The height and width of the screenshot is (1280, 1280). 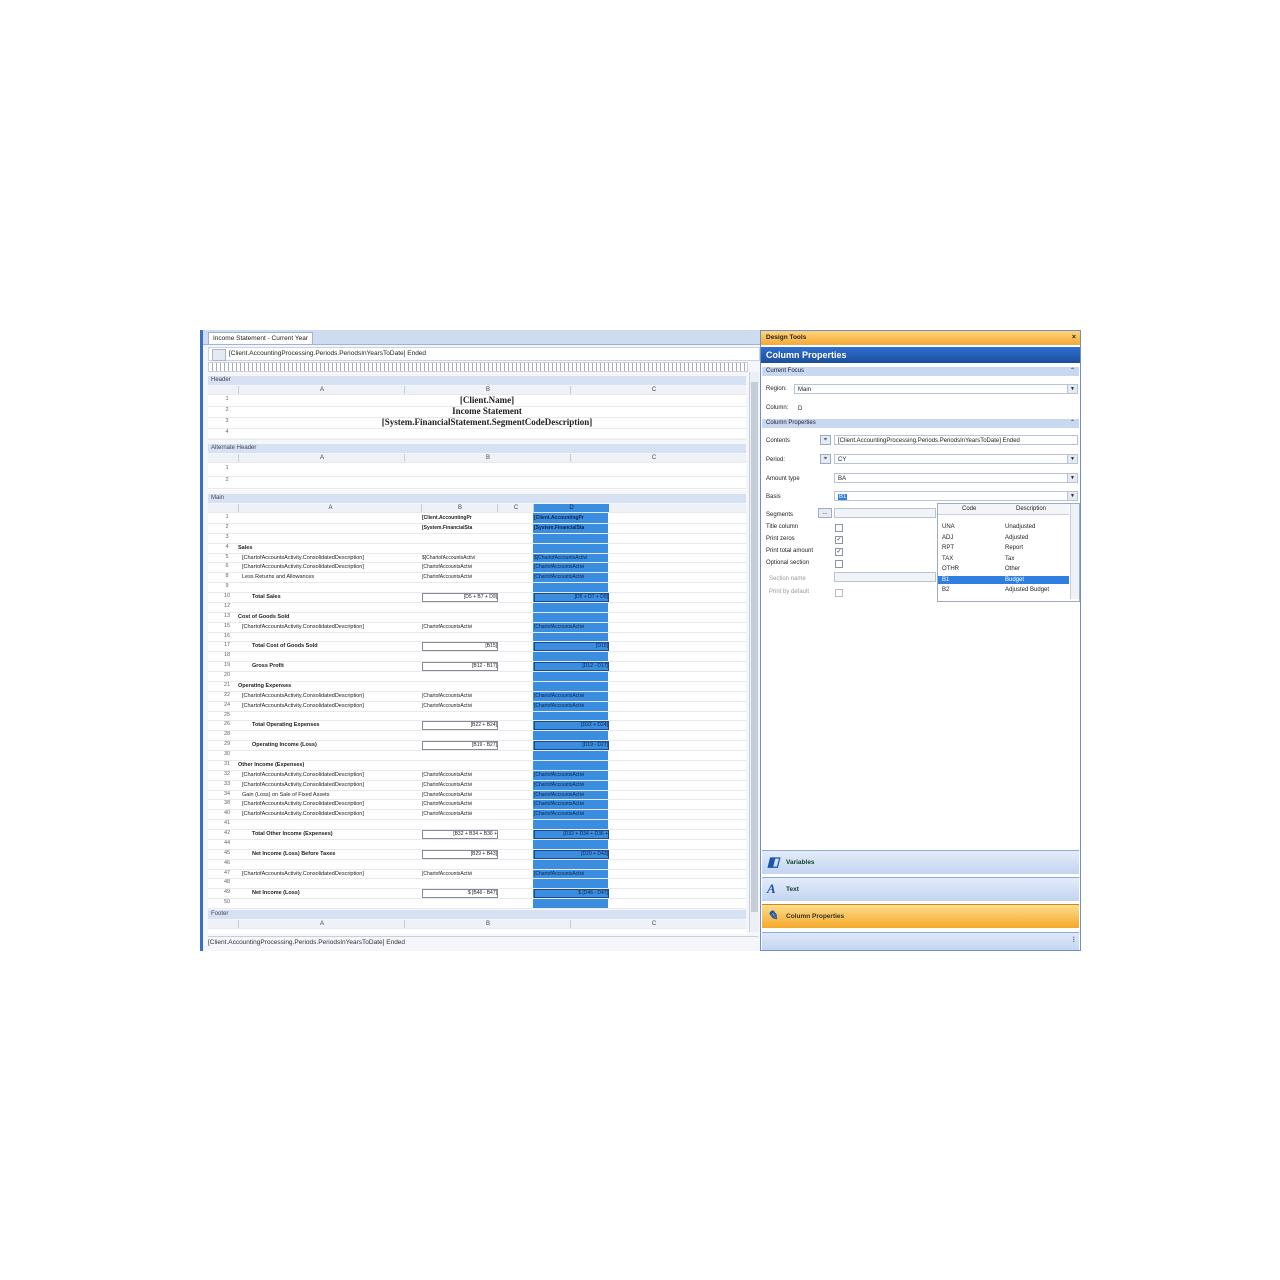 I want to click on vertical-scrollbar, so click(x=754, y=652).